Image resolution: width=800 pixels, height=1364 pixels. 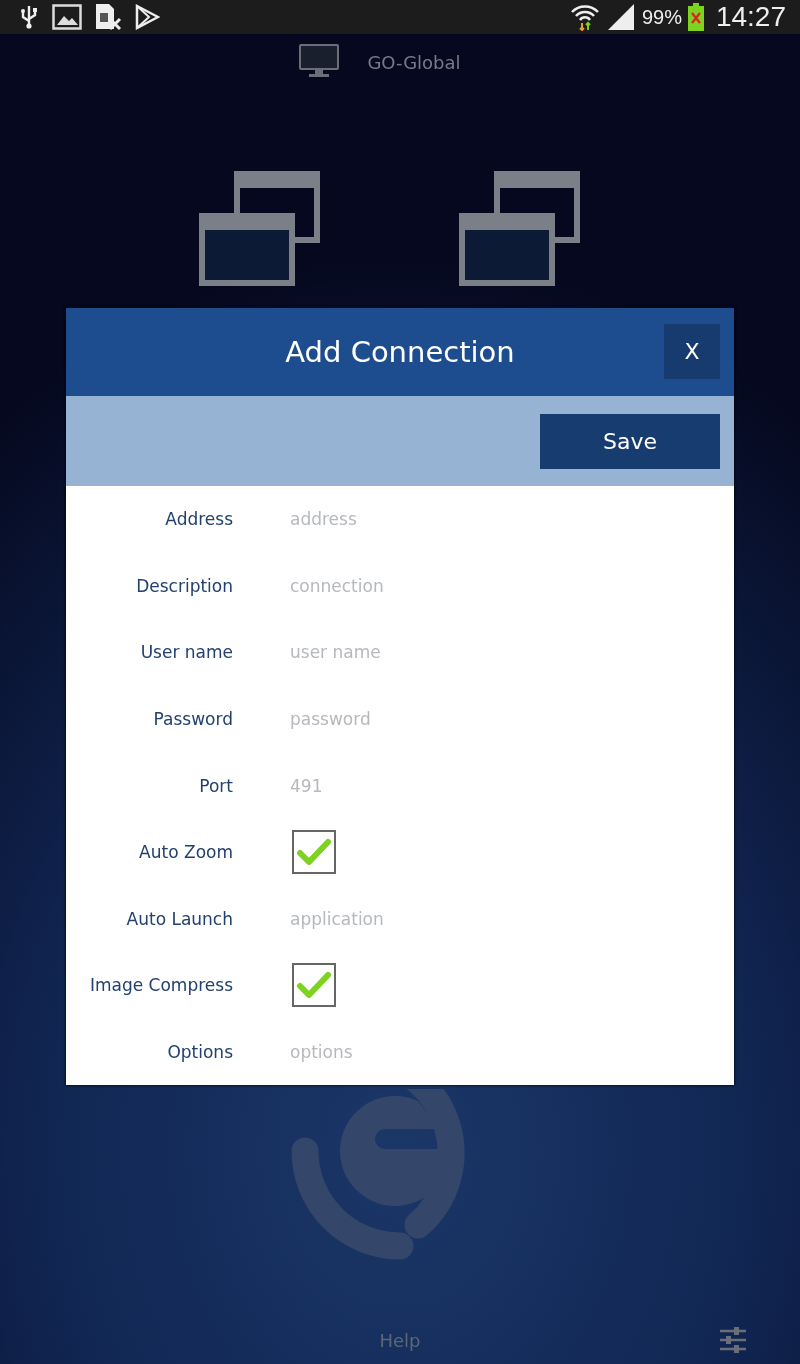 I want to click on battery-icon, so click(x=695, y=17).